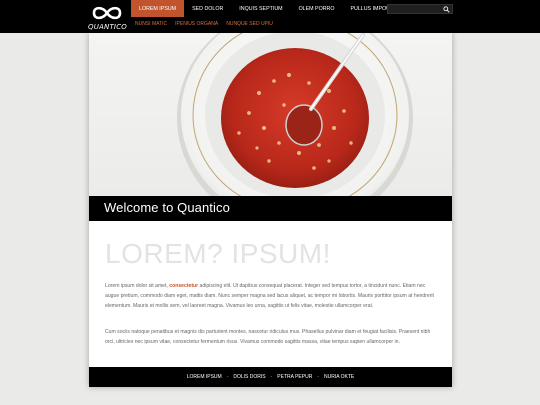 The height and width of the screenshot is (405, 540). Describe the element at coordinates (107, 13) in the screenshot. I see `infinity-icon` at that location.